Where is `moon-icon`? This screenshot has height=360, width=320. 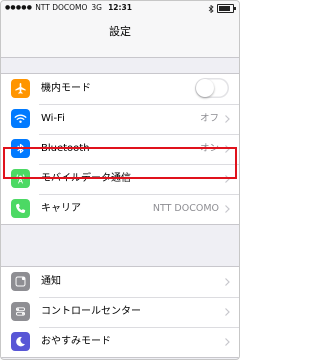 moon-icon is located at coordinates (20, 341).